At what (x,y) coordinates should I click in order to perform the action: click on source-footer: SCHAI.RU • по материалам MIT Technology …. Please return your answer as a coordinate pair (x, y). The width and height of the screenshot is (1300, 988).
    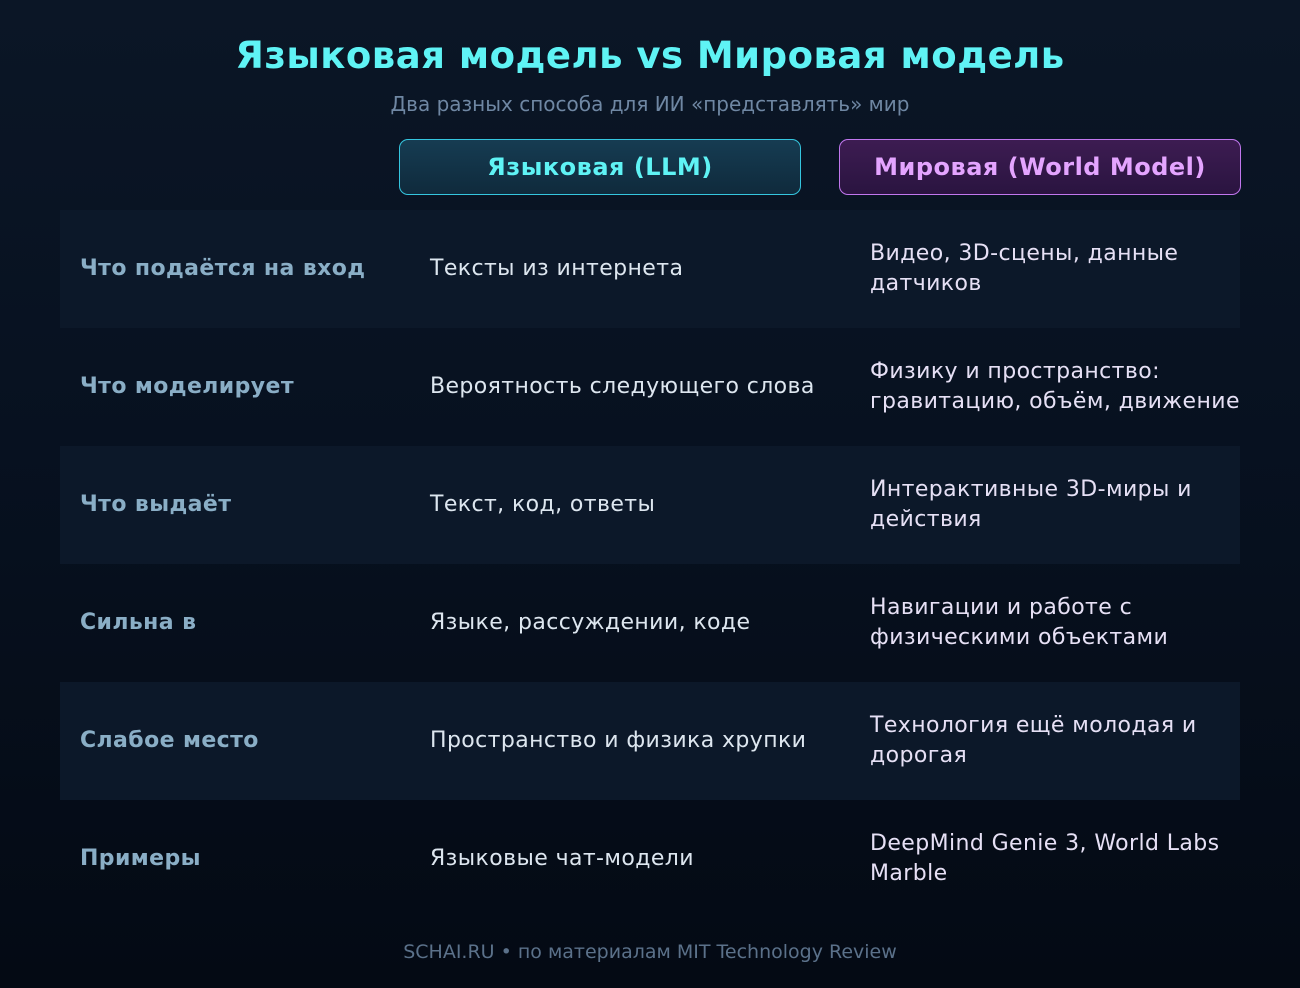
    Looking at the image, I should click on (650, 952).